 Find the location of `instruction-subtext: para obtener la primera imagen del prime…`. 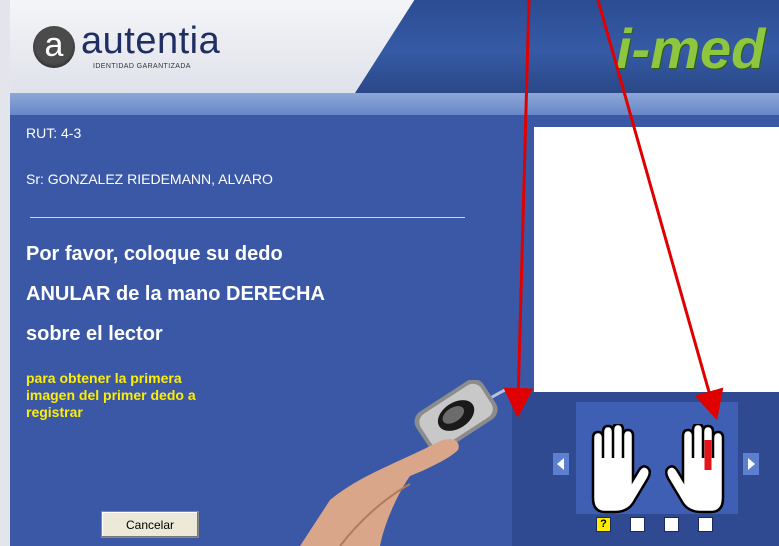

instruction-subtext: para obtener la primera imagen del prime… is located at coordinates (166, 395).